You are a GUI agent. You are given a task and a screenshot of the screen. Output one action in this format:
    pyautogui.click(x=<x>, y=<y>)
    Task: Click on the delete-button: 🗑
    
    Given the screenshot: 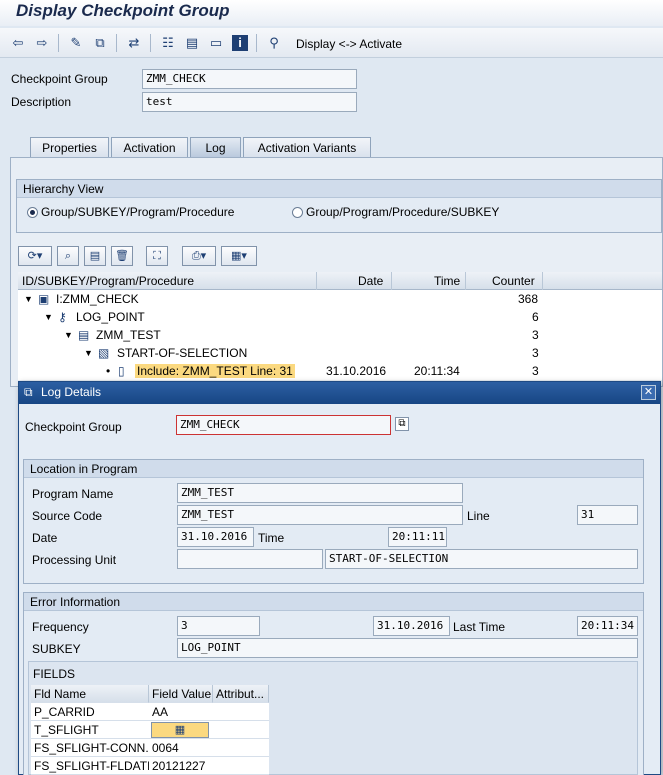 What is the action you would take?
    pyautogui.click(x=122, y=256)
    